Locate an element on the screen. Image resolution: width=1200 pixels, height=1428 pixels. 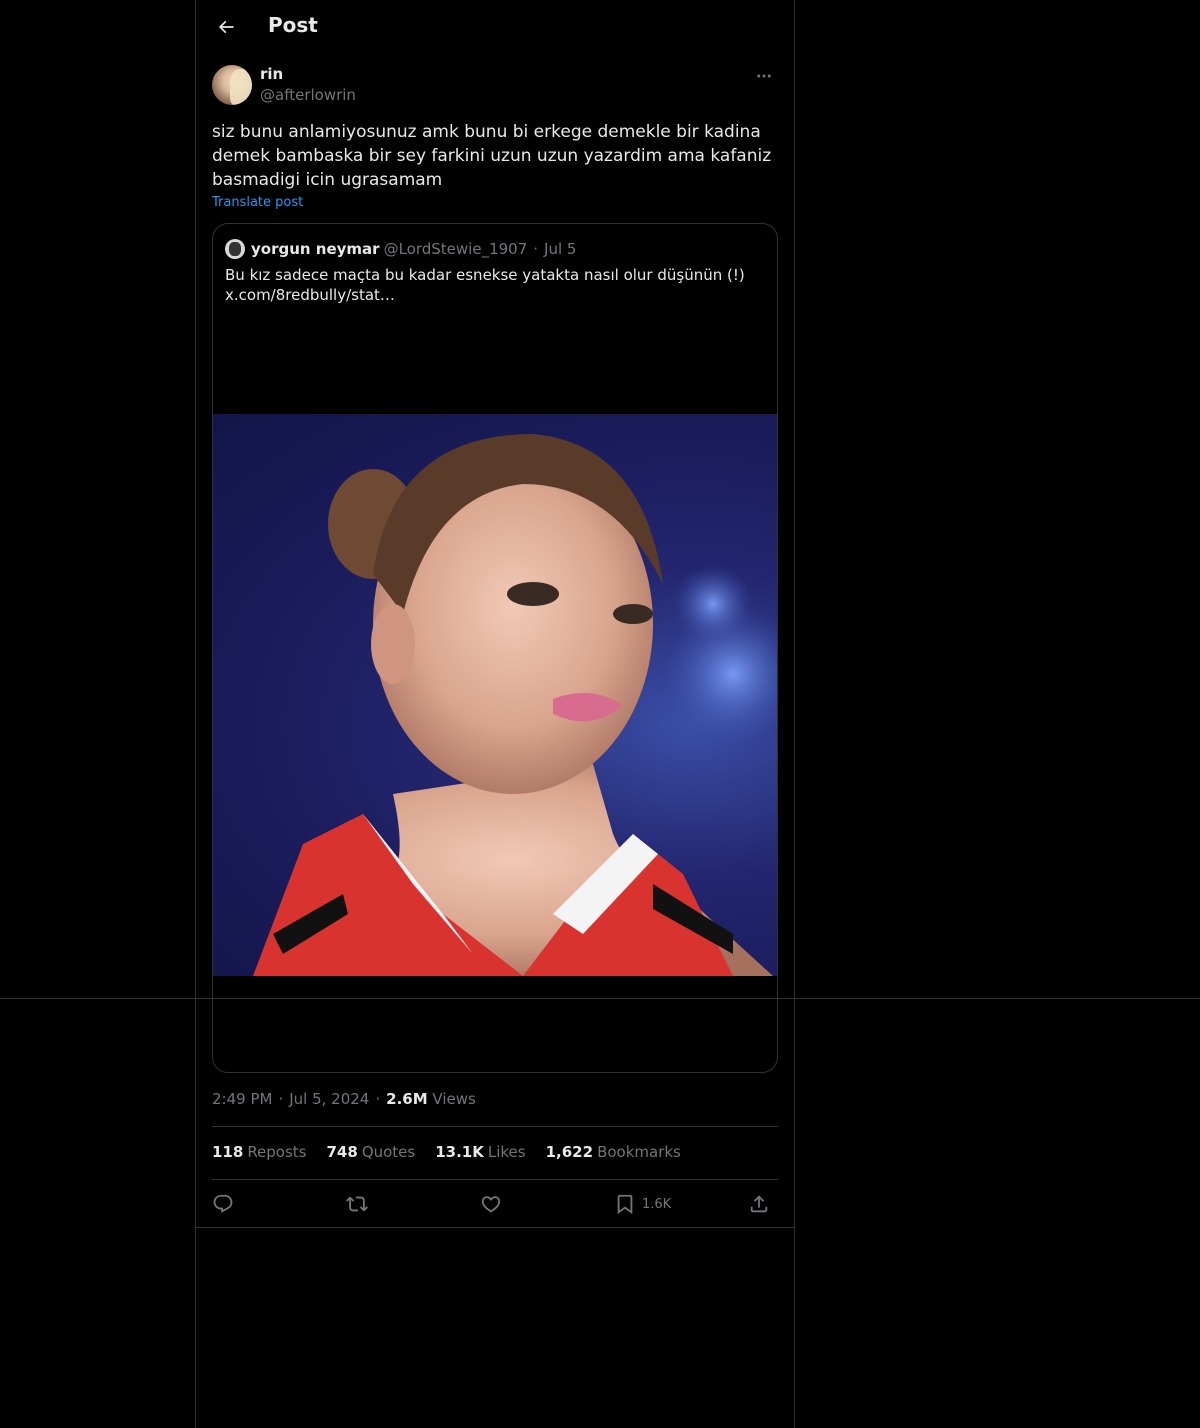
horizontal-guide-line is located at coordinates (600, 998).